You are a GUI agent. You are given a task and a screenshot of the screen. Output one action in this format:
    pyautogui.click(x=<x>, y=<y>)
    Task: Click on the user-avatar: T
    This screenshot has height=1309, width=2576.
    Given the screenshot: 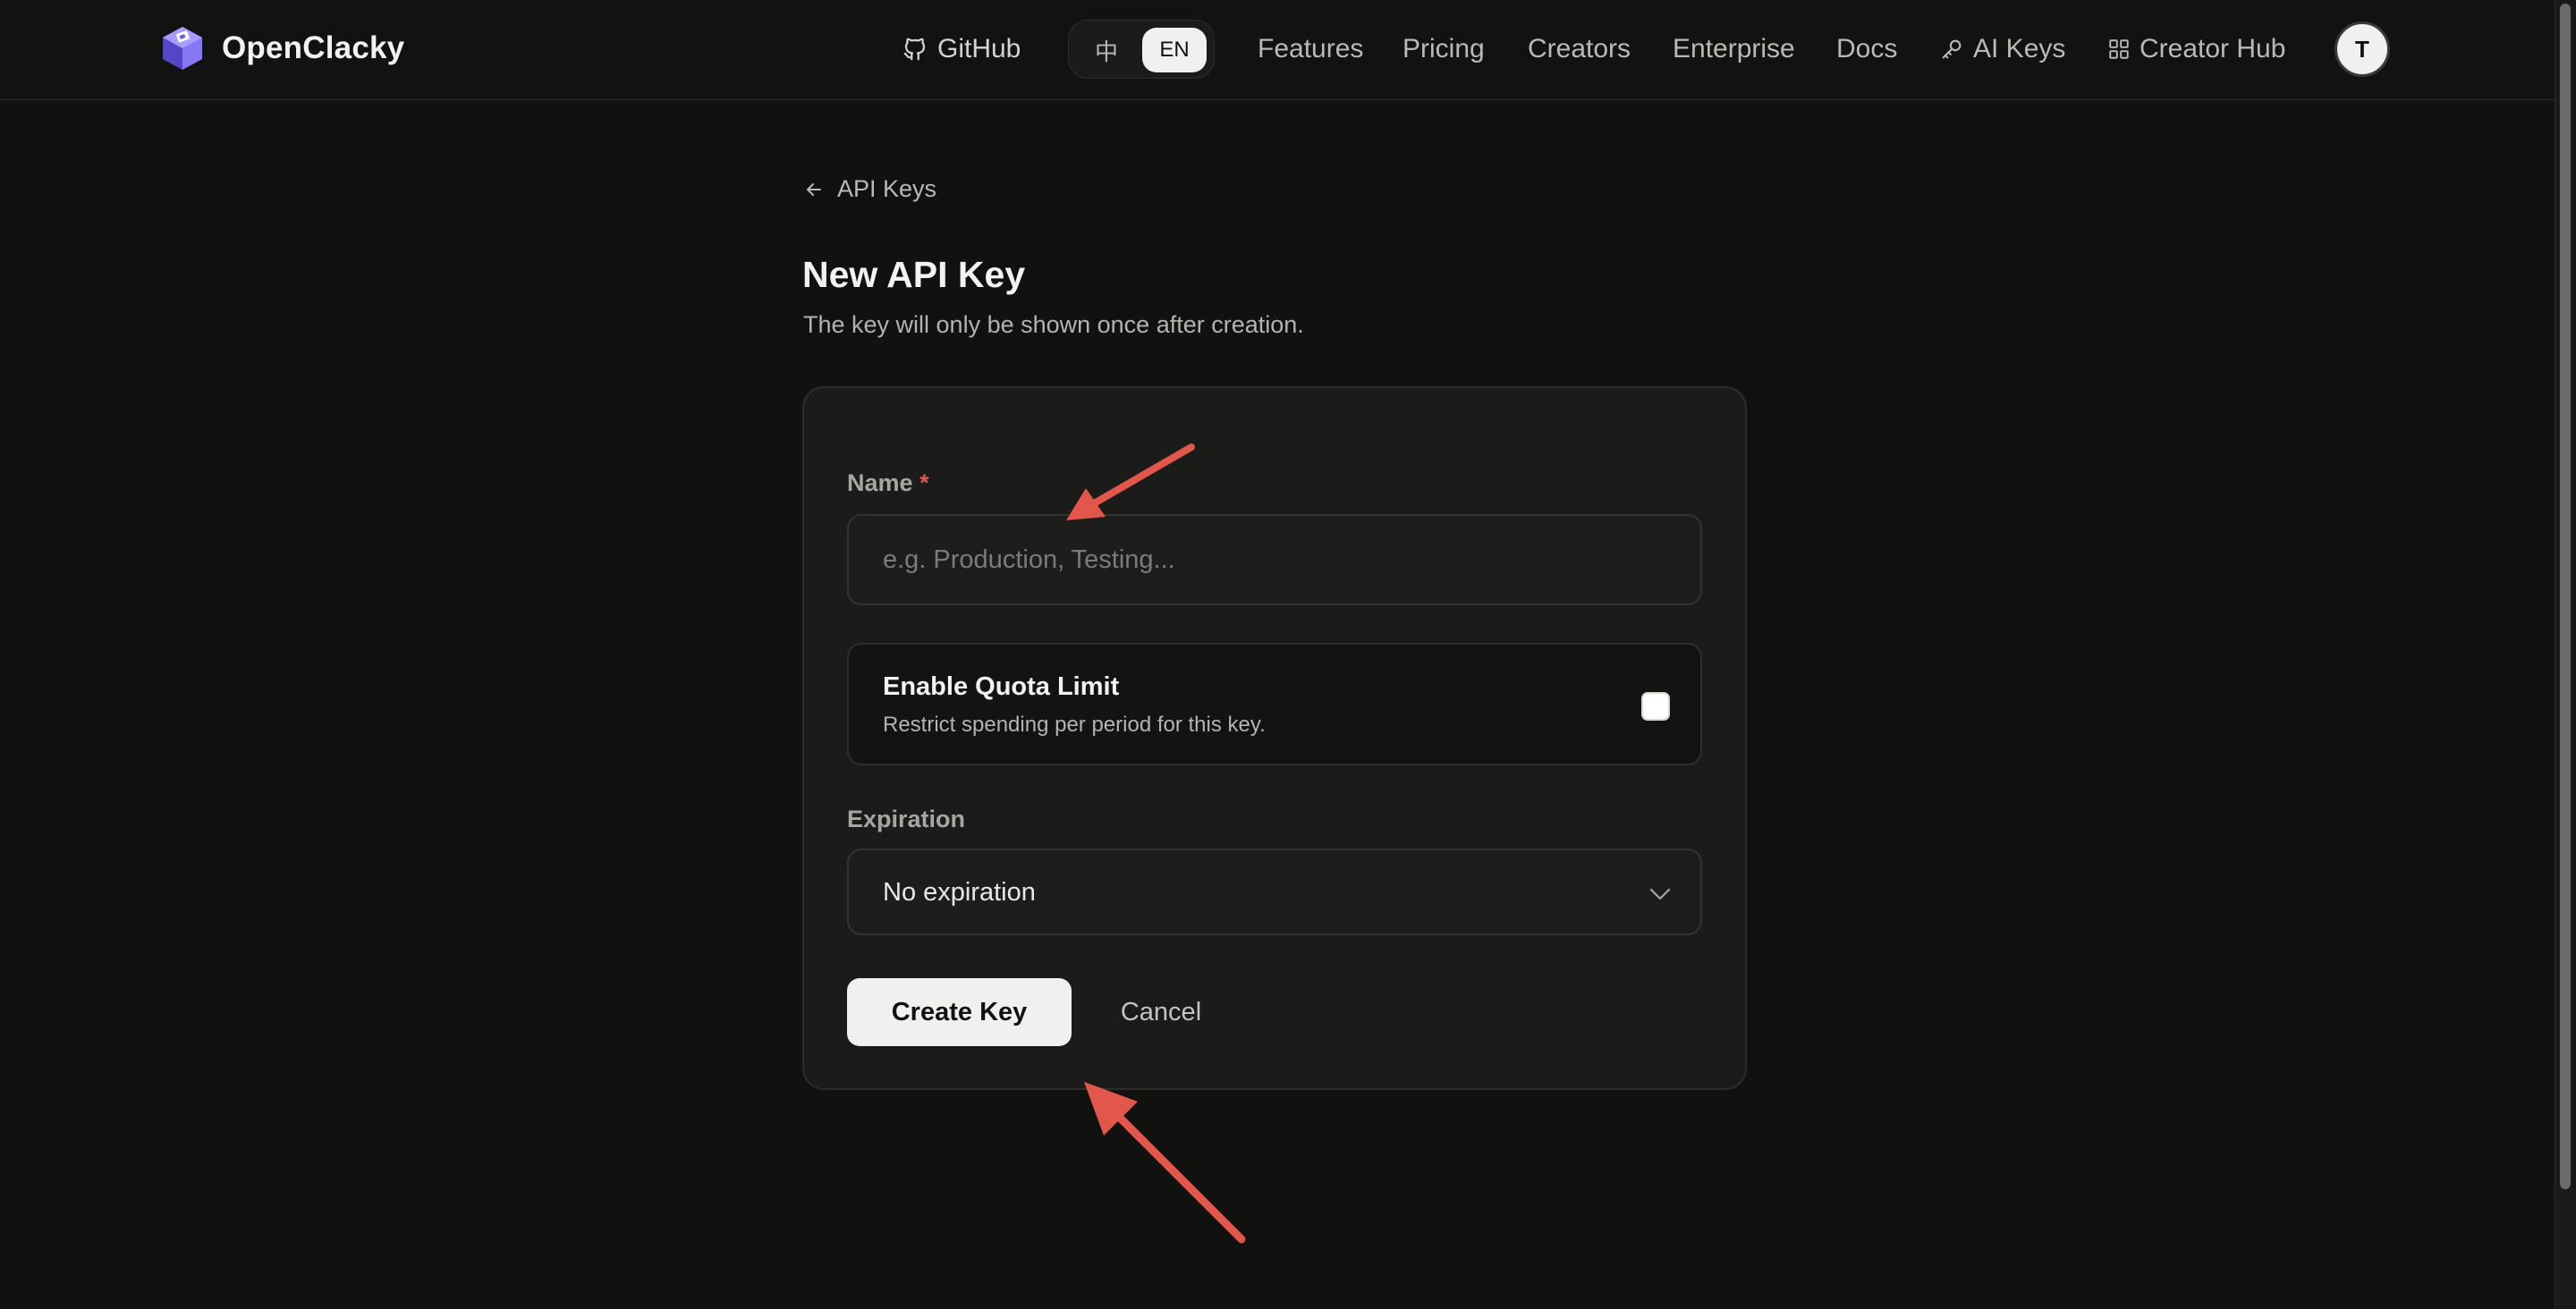 What is the action you would take?
    pyautogui.click(x=2362, y=49)
    